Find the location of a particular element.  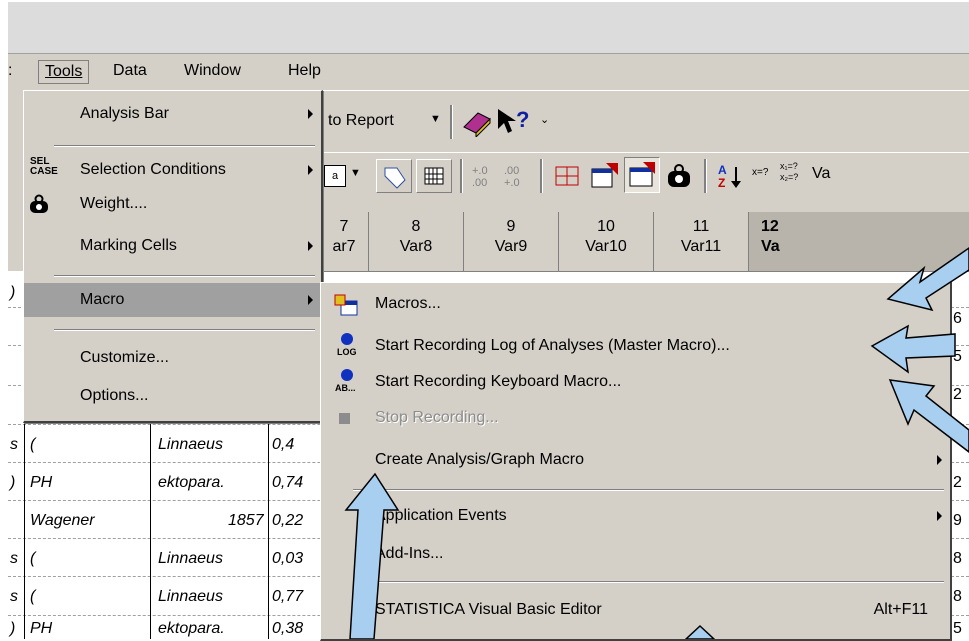

chevron-down-icon: ⌄ is located at coordinates (544, 119).